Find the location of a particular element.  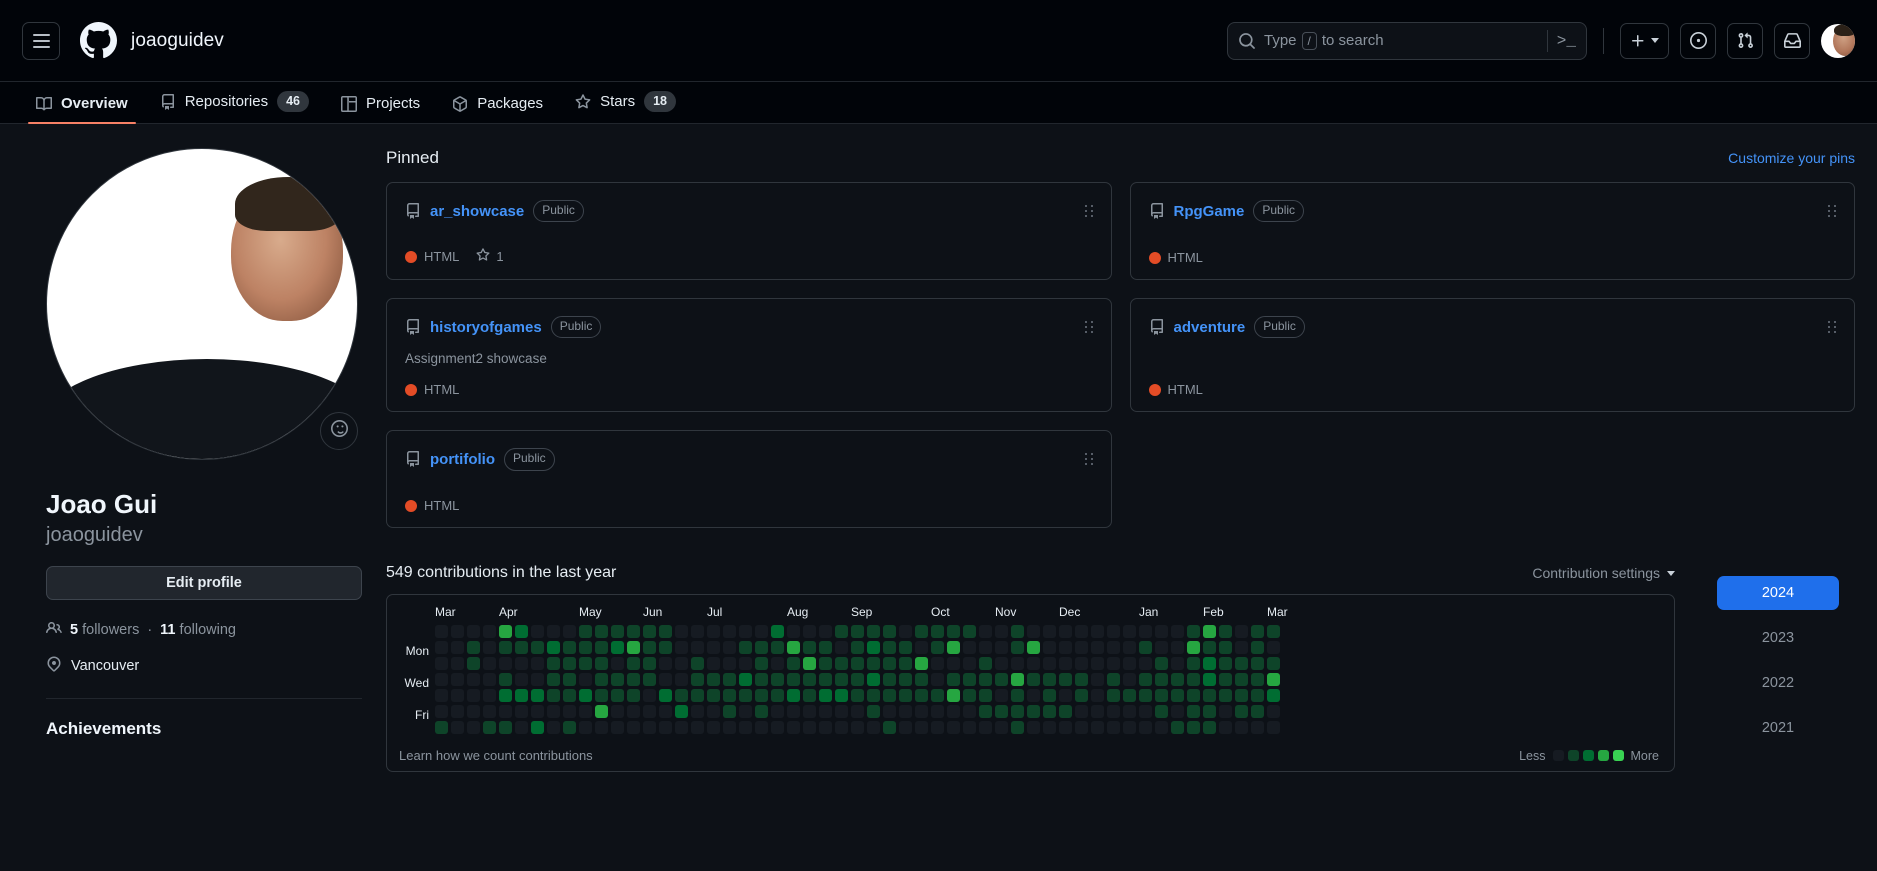

year-button-2022: 2022 is located at coordinates (1778, 683).